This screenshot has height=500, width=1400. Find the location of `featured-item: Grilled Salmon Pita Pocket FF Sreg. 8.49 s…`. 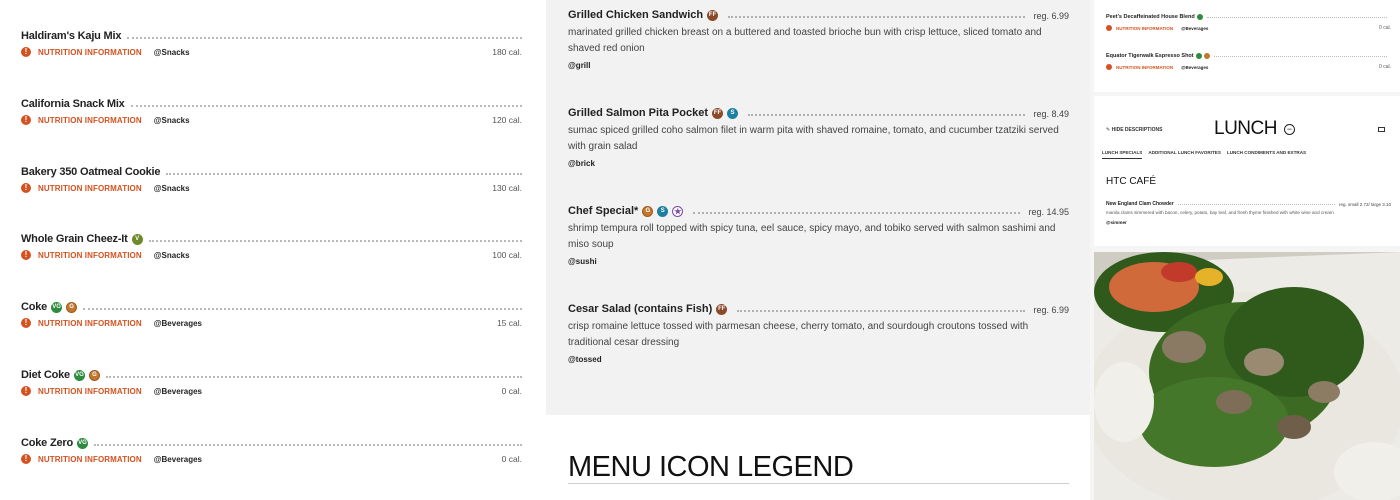

featured-item: Grilled Salmon Pita Pocket FF Sreg. 8.49 s… is located at coordinates (818, 135).